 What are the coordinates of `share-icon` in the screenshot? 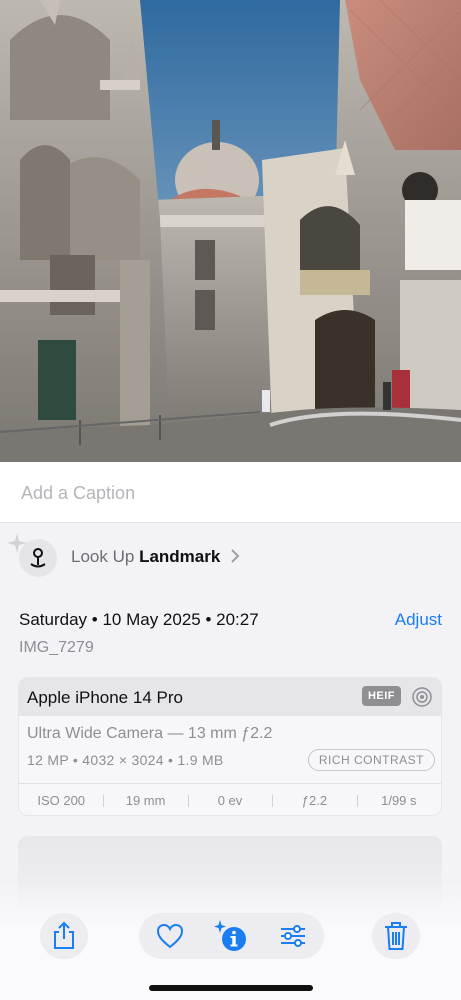 It's located at (64, 935).